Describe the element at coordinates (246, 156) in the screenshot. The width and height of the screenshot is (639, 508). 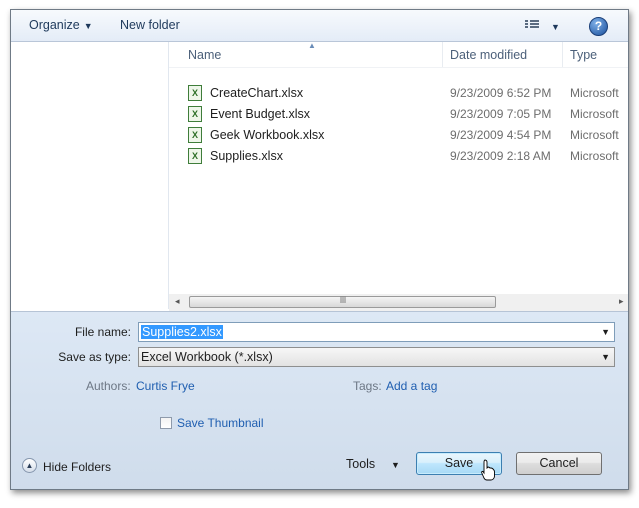
I see `file-name: Supplies.xlsx` at that location.